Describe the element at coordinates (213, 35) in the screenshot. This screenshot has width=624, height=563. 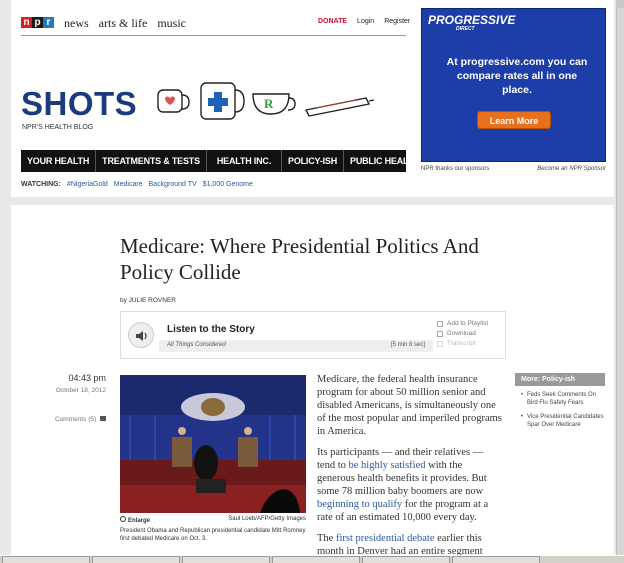
I see `divider` at that location.